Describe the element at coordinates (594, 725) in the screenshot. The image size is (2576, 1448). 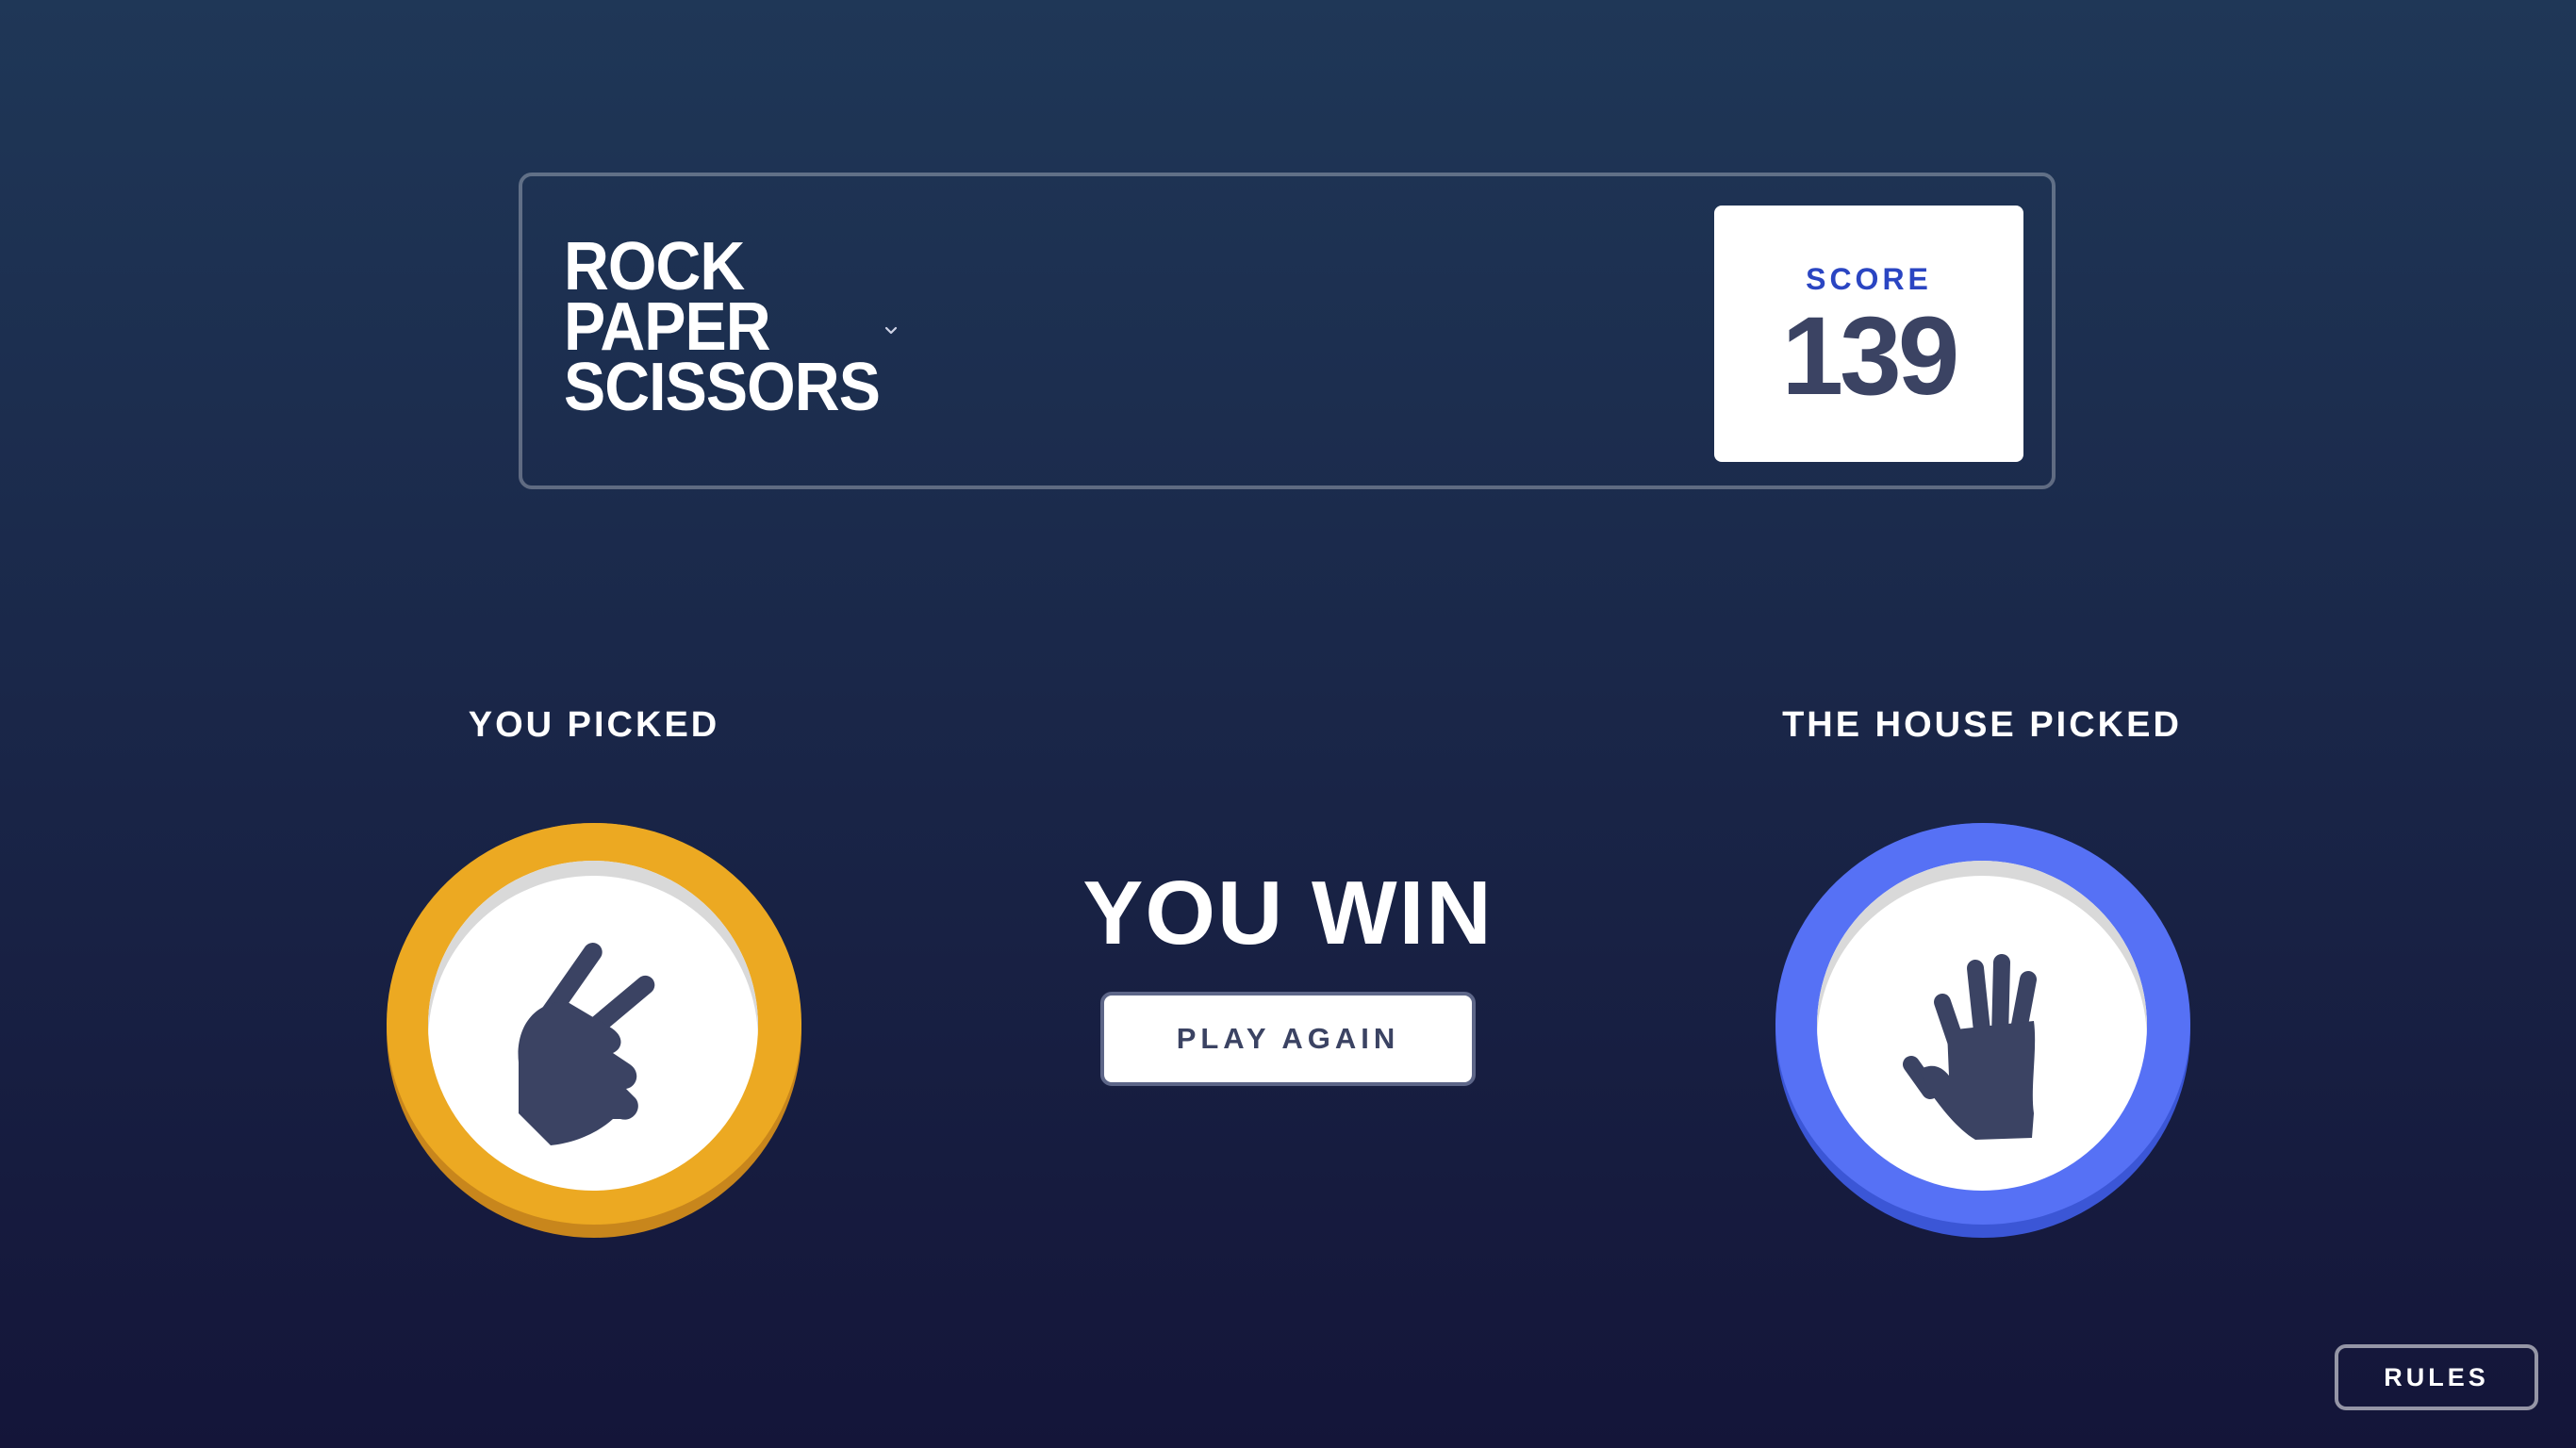
I see `you-picked-label: YOU PICKED` at that location.